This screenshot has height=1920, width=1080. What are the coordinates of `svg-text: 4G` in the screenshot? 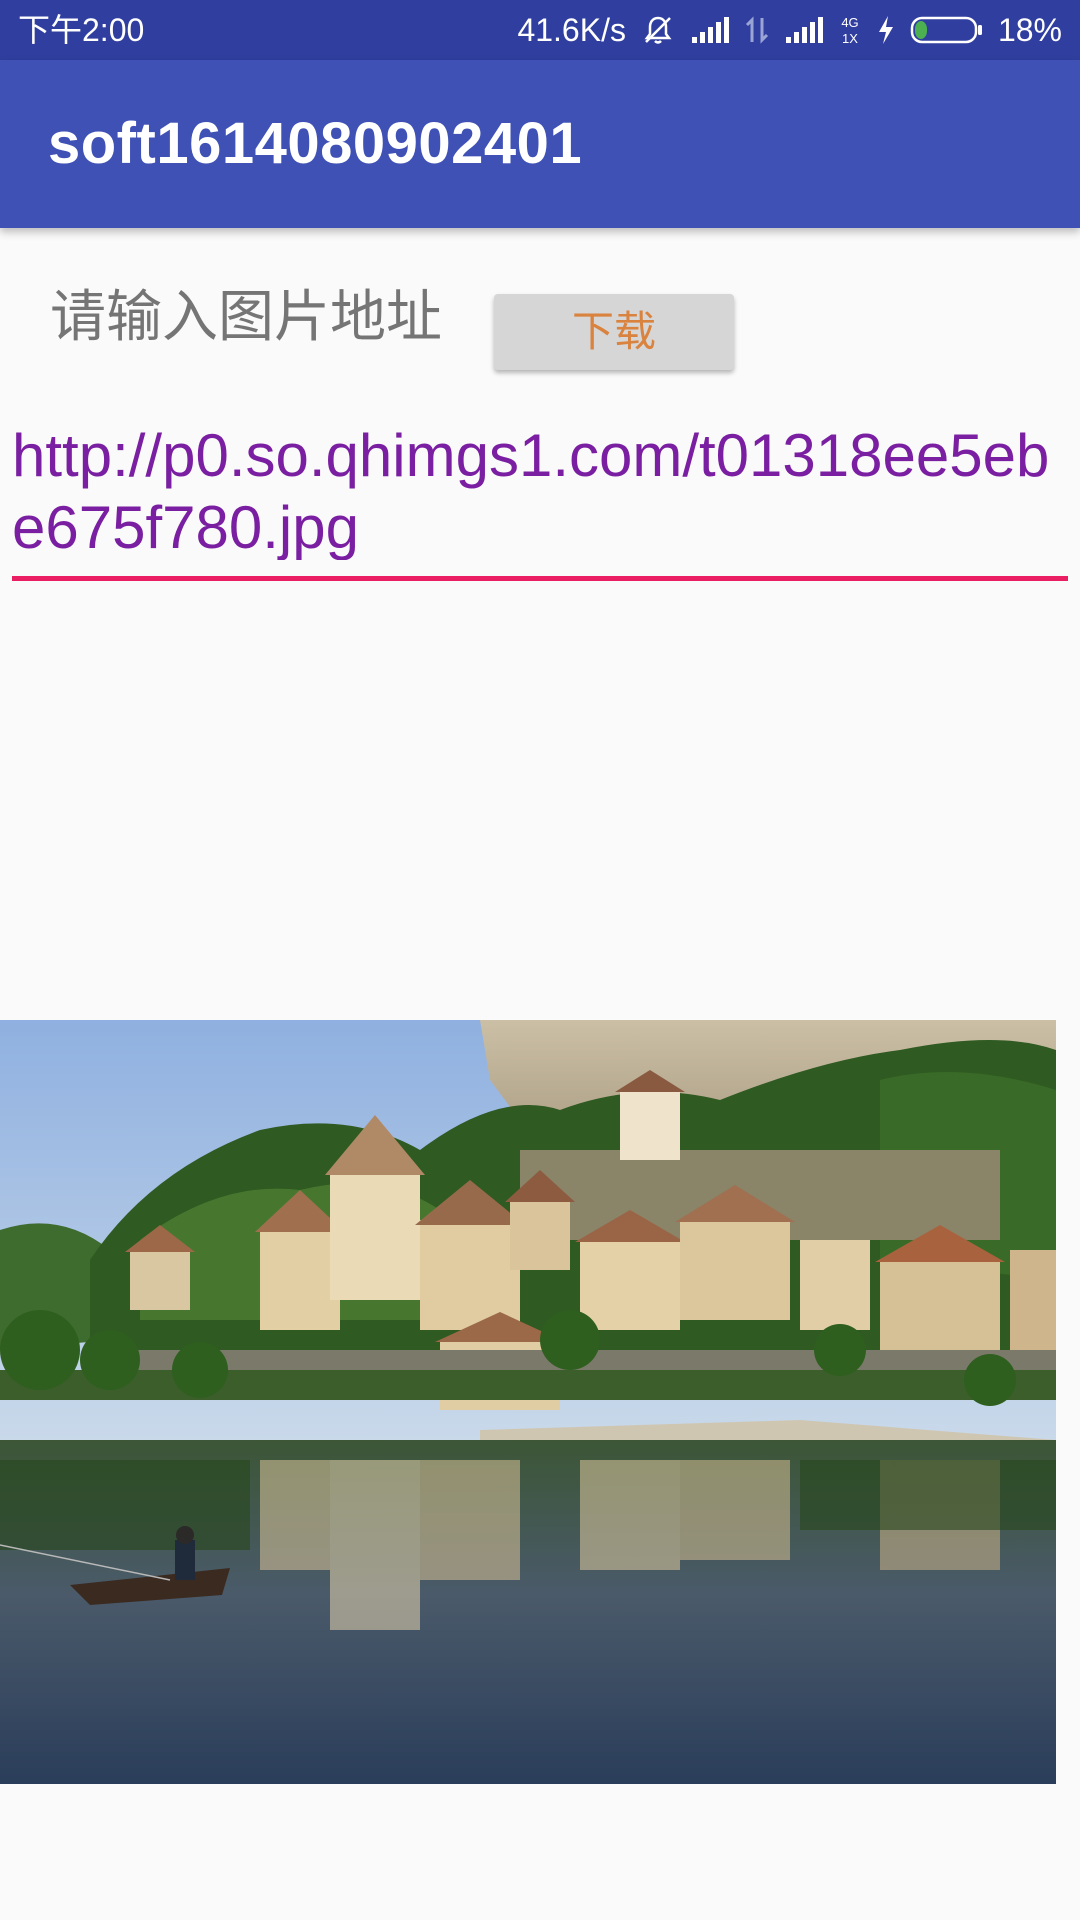 It's located at (849, 22).